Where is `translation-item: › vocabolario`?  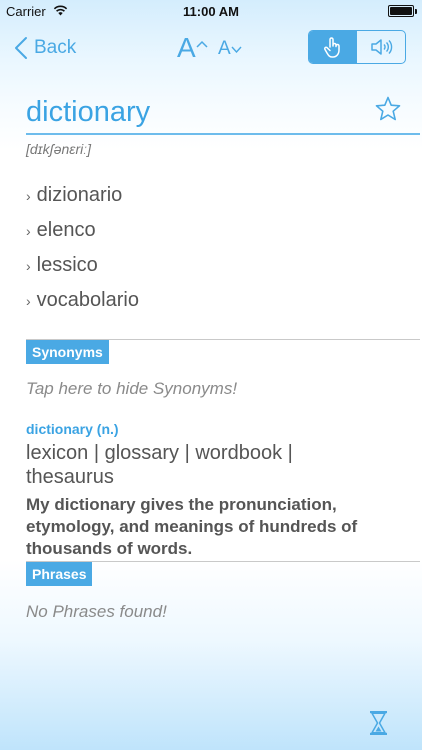 translation-item: › vocabolario is located at coordinates (82, 300).